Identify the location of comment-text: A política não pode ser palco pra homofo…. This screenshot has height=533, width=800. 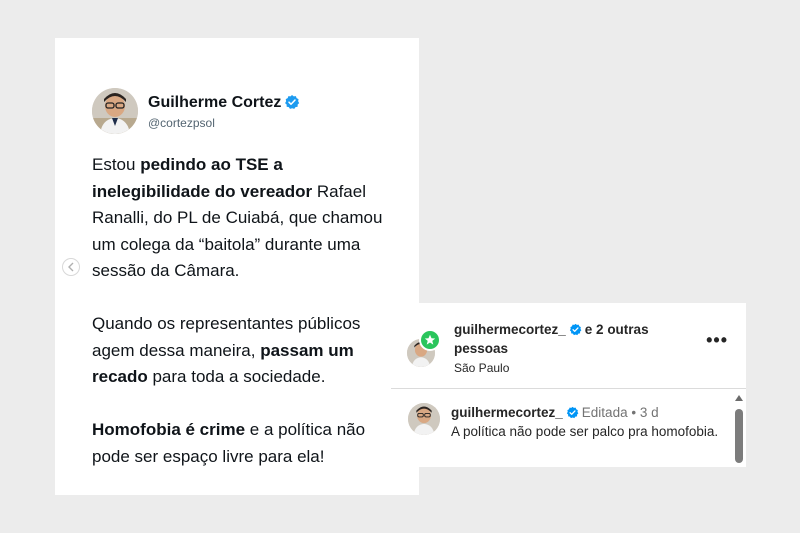
(585, 431).